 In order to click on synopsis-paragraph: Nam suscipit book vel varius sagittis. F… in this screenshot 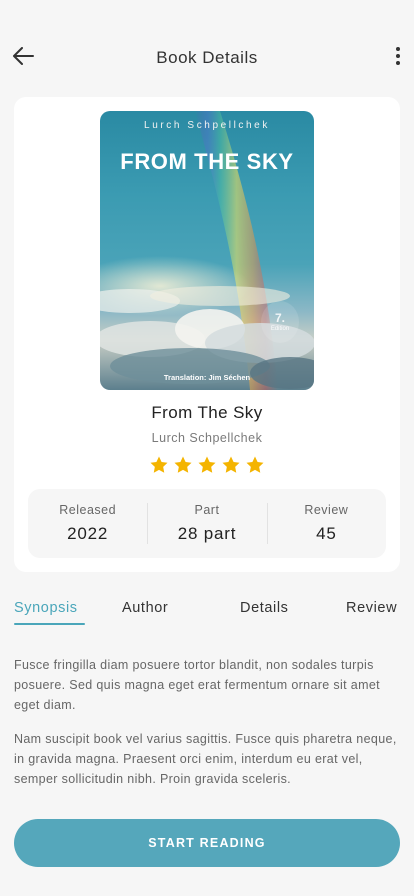, I will do `click(205, 759)`.